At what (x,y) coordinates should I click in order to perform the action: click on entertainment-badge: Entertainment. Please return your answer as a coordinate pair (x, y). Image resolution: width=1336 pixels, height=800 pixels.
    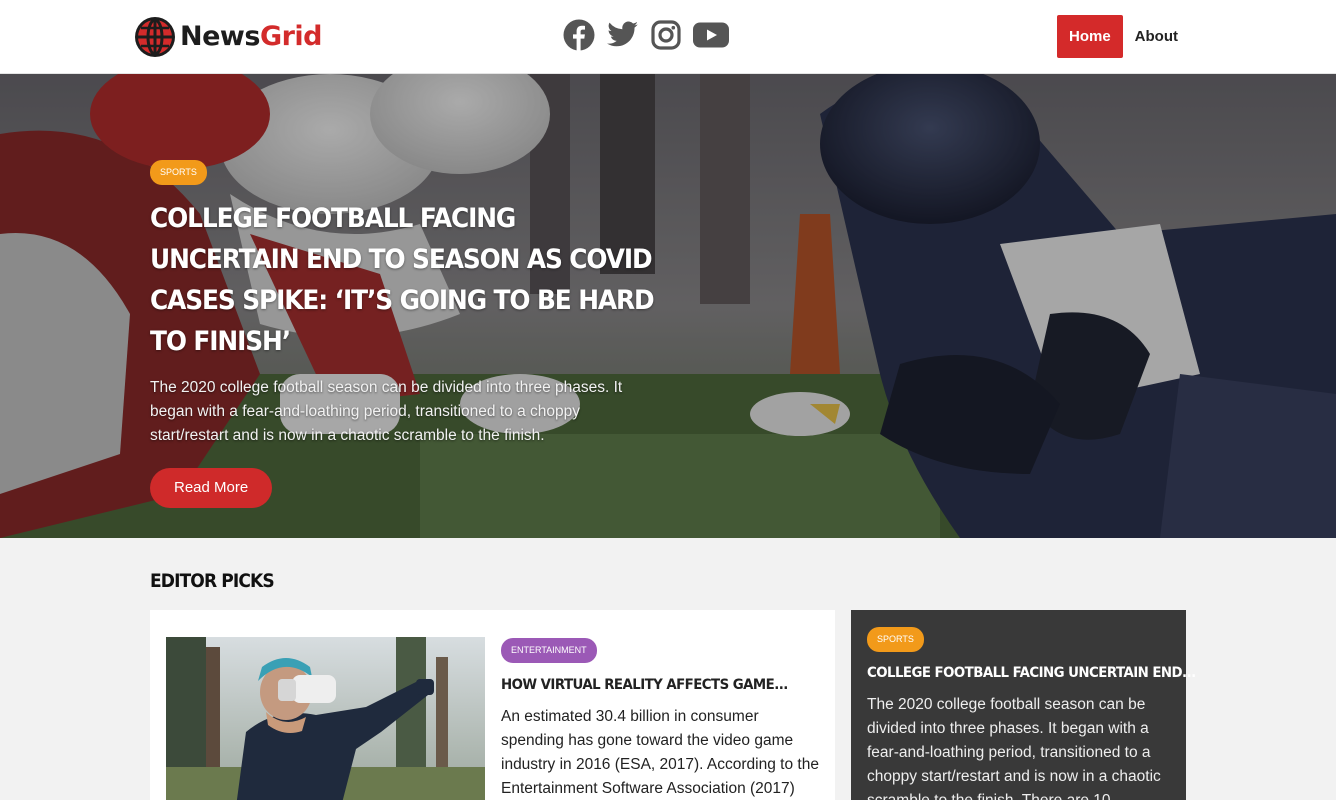
    Looking at the image, I should click on (549, 650).